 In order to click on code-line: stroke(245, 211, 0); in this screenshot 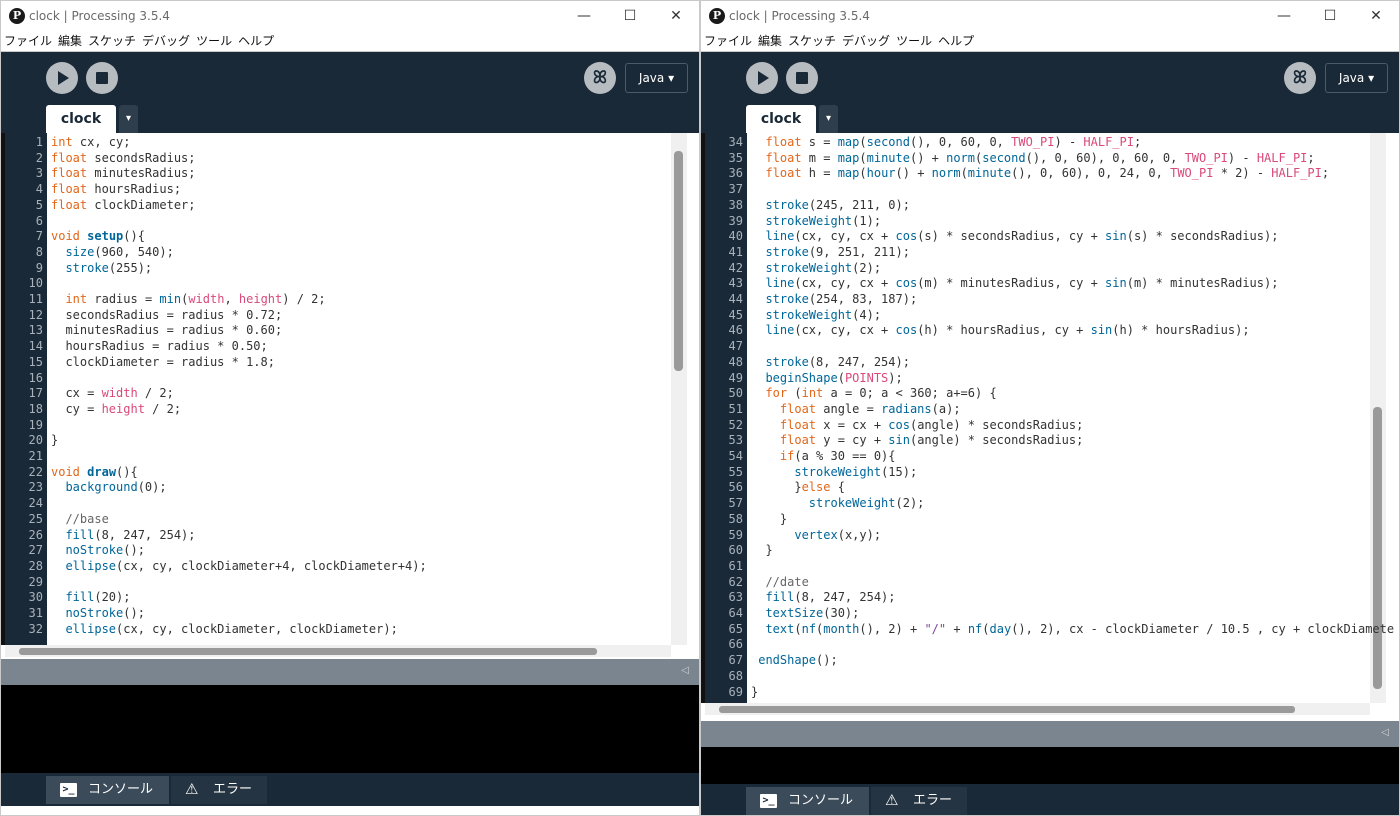, I will do `click(830, 206)`.